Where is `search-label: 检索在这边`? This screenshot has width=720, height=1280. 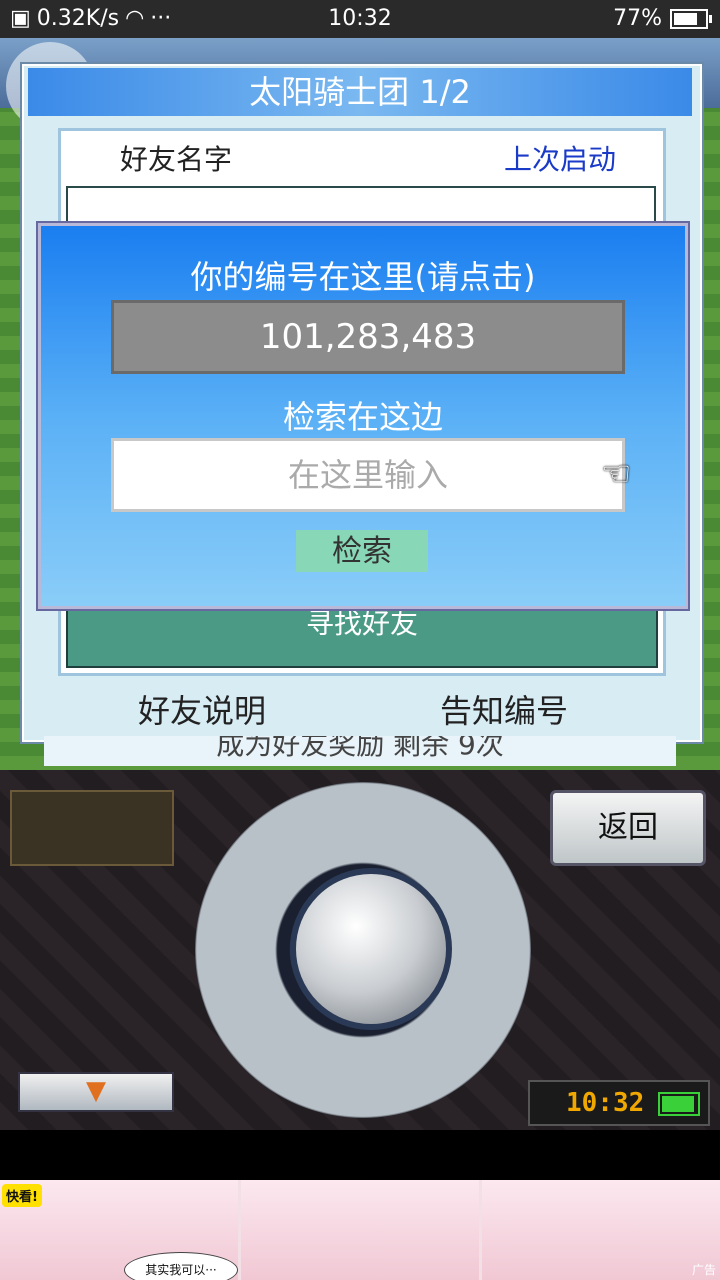
search-label: 检索在这边 is located at coordinates (362, 417).